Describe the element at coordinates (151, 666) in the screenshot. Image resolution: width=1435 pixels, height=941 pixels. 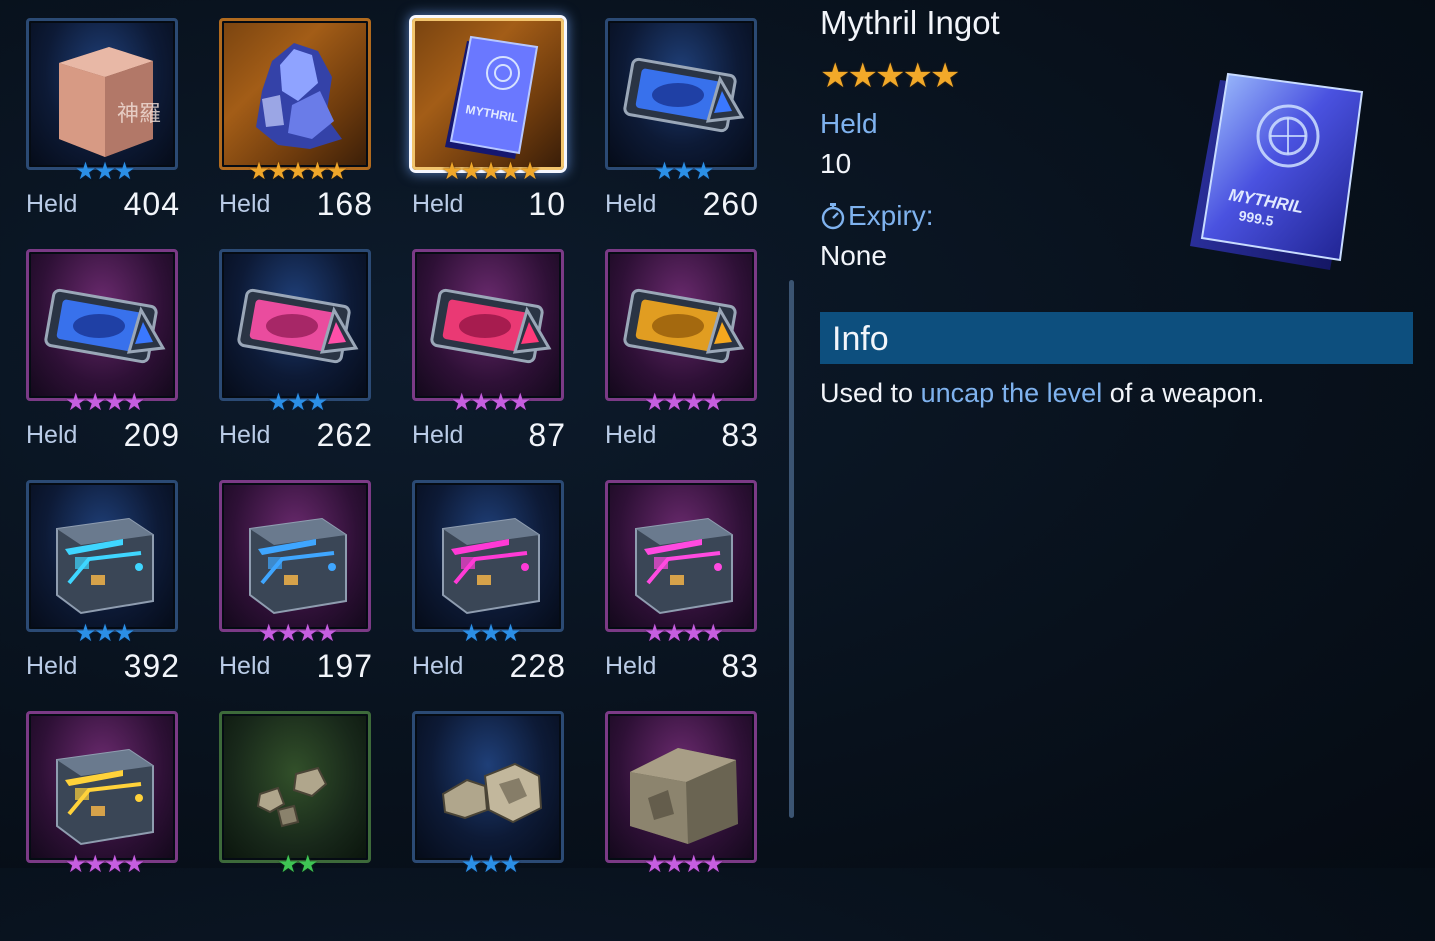
I see `held-count: 392` at that location.